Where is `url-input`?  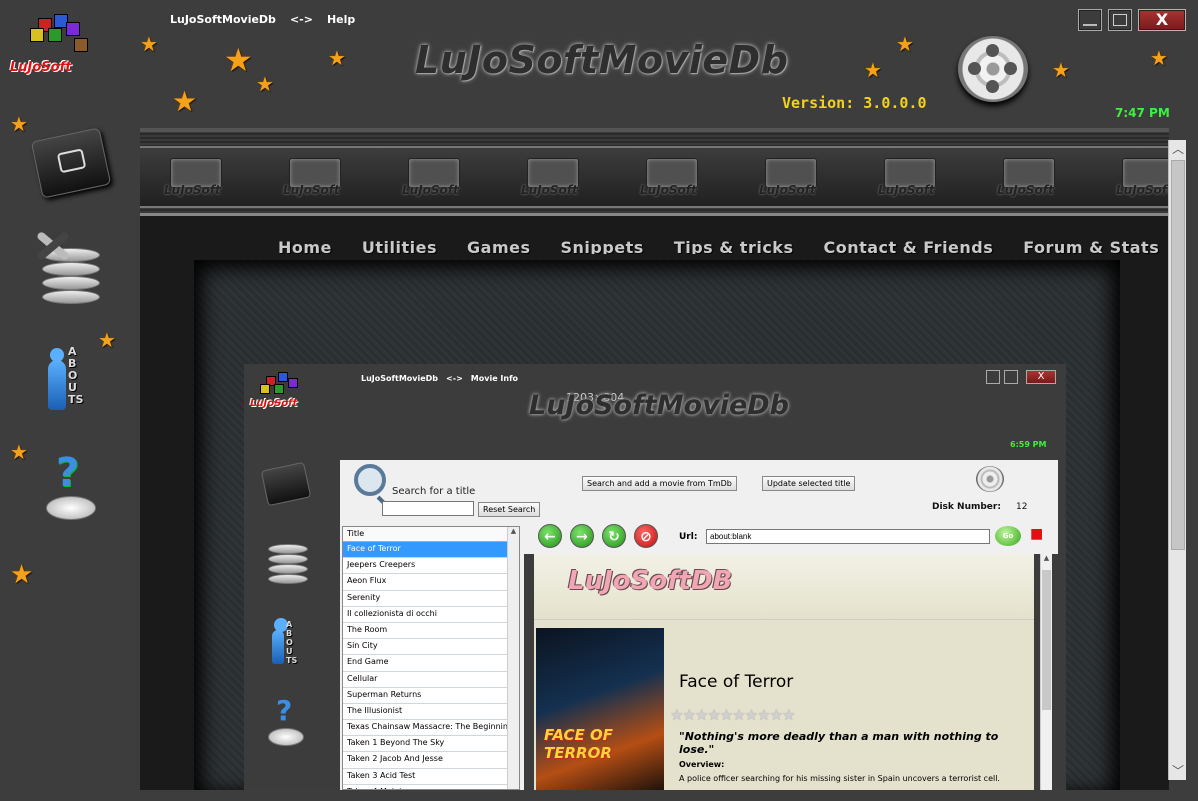 url-input is located at coordinates (848, 536).